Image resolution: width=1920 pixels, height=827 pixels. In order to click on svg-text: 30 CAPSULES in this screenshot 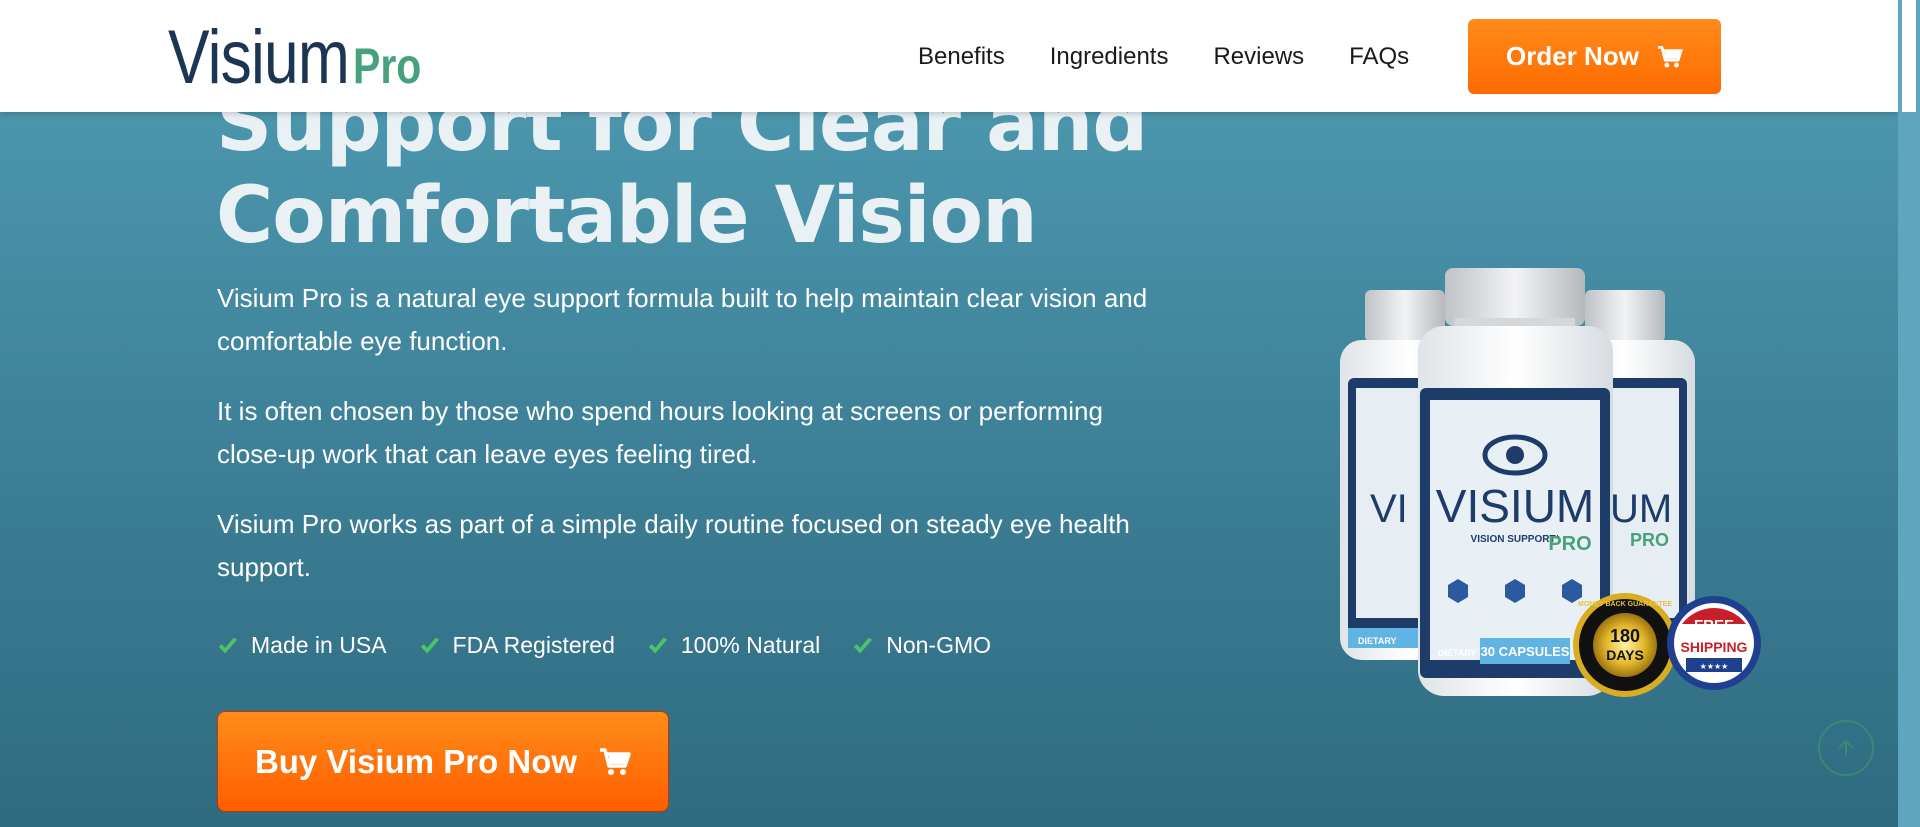, I will do `click(1525, 651)`.